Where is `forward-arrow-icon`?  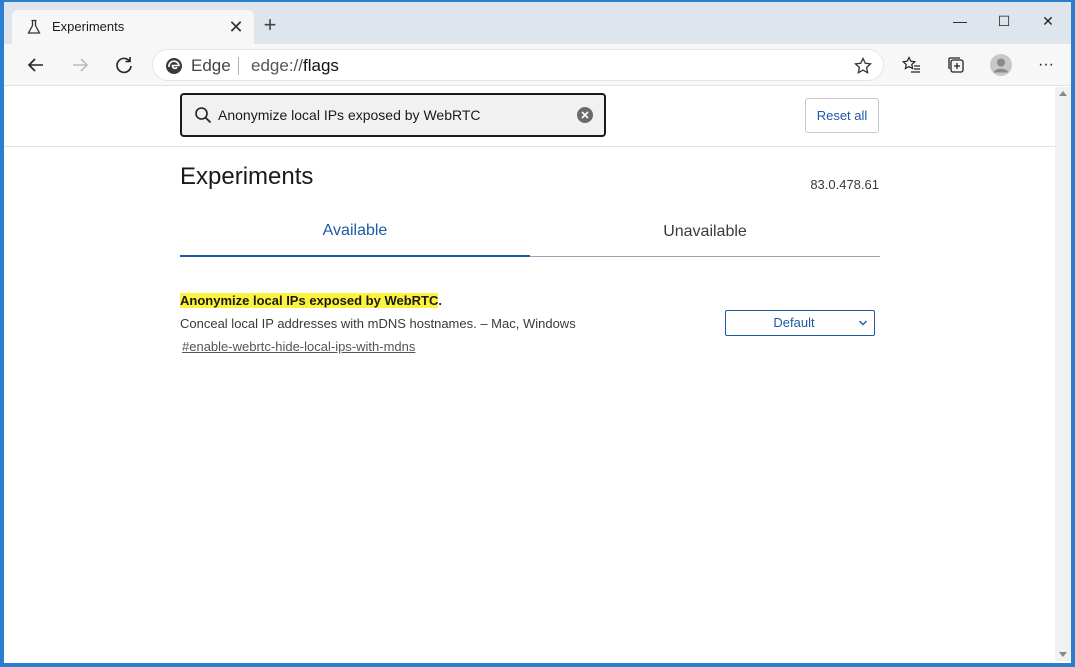 forward-arrow-icon is located at coordinates (81, 65).